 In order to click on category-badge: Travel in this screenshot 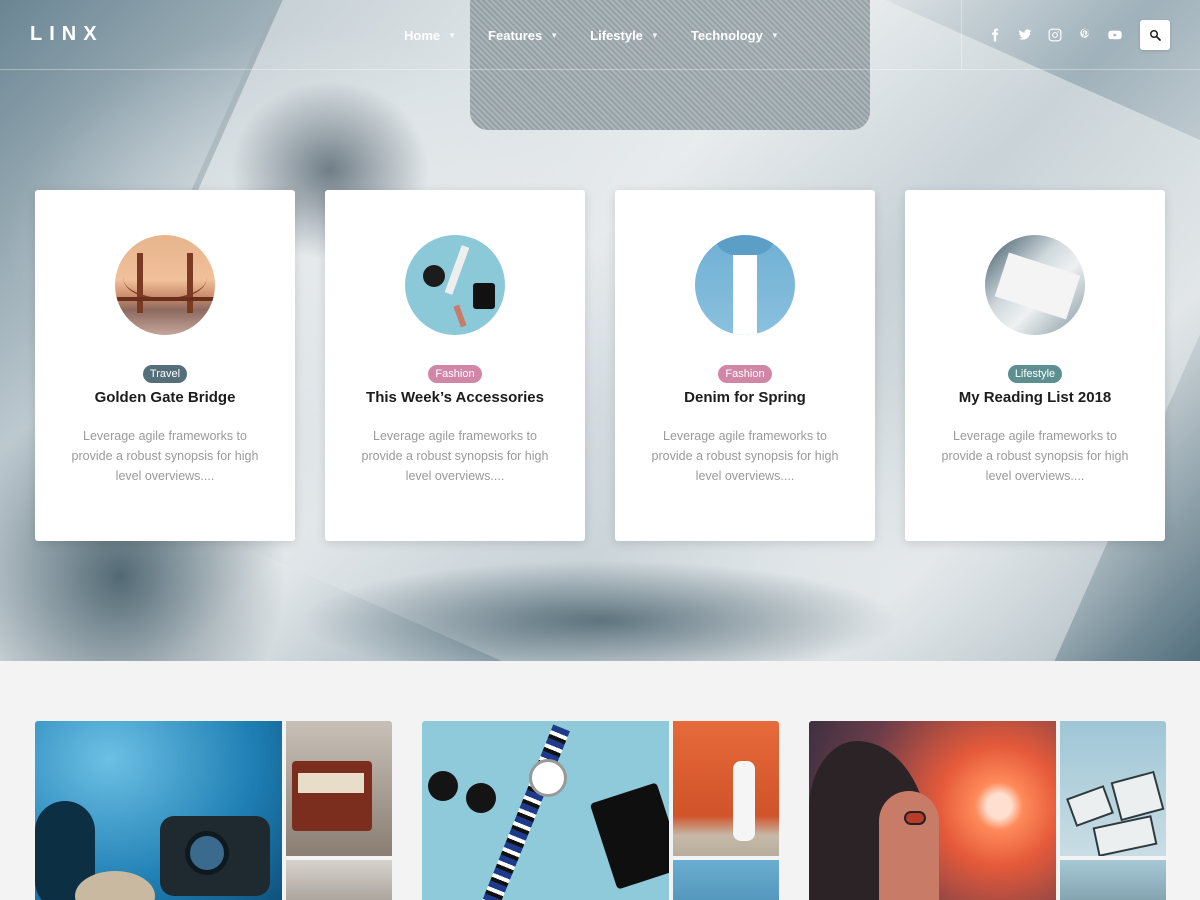, I will do `click(165, 374)`.